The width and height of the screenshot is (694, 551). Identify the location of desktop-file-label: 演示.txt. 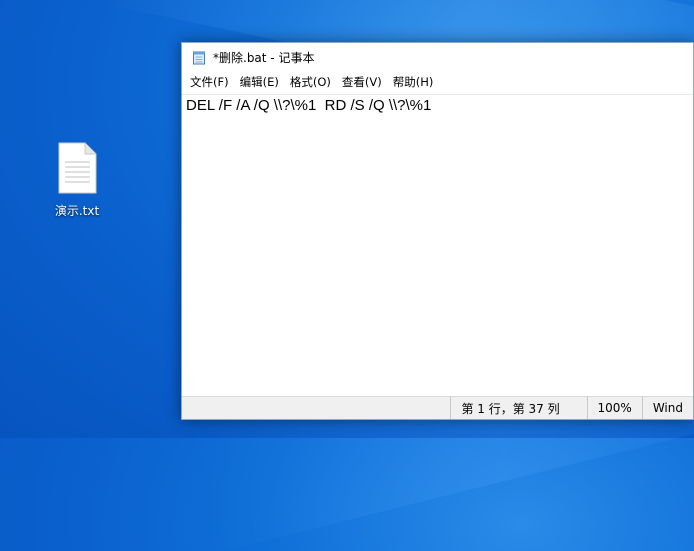
(77, 211).